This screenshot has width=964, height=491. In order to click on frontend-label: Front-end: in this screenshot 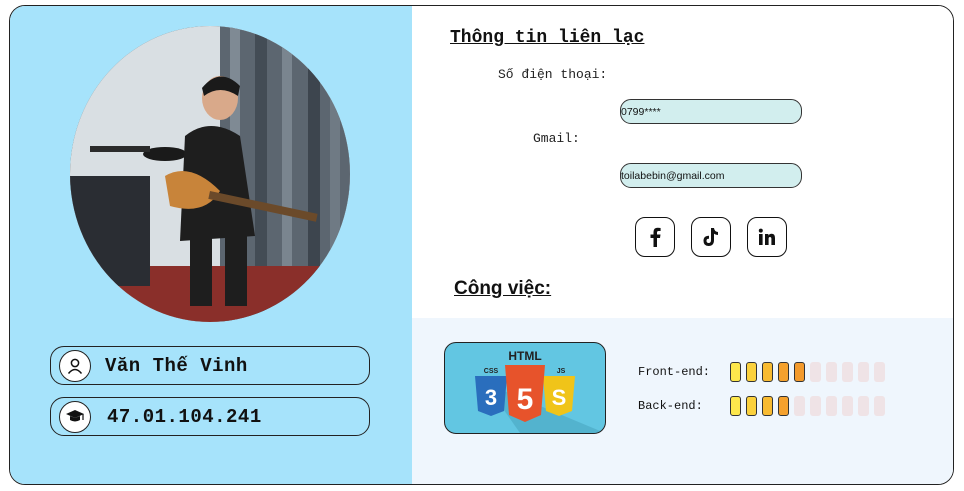, I will do `click(674, 372)`.